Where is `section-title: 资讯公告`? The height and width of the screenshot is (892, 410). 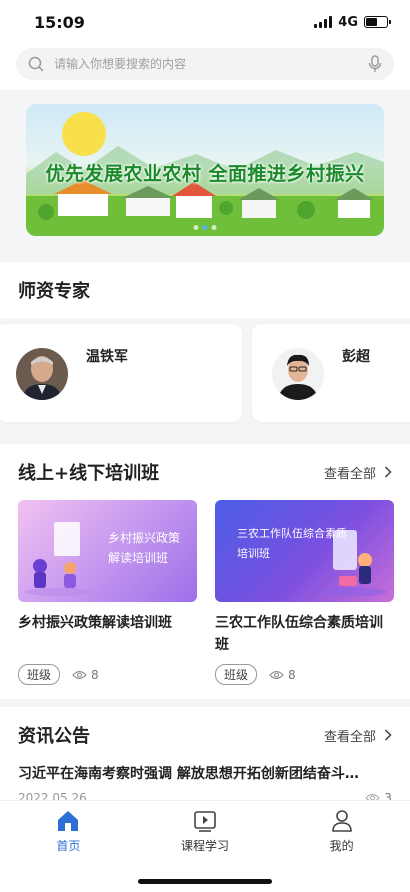
section-title: 资讯公告 is located at coordinates (54, 736).